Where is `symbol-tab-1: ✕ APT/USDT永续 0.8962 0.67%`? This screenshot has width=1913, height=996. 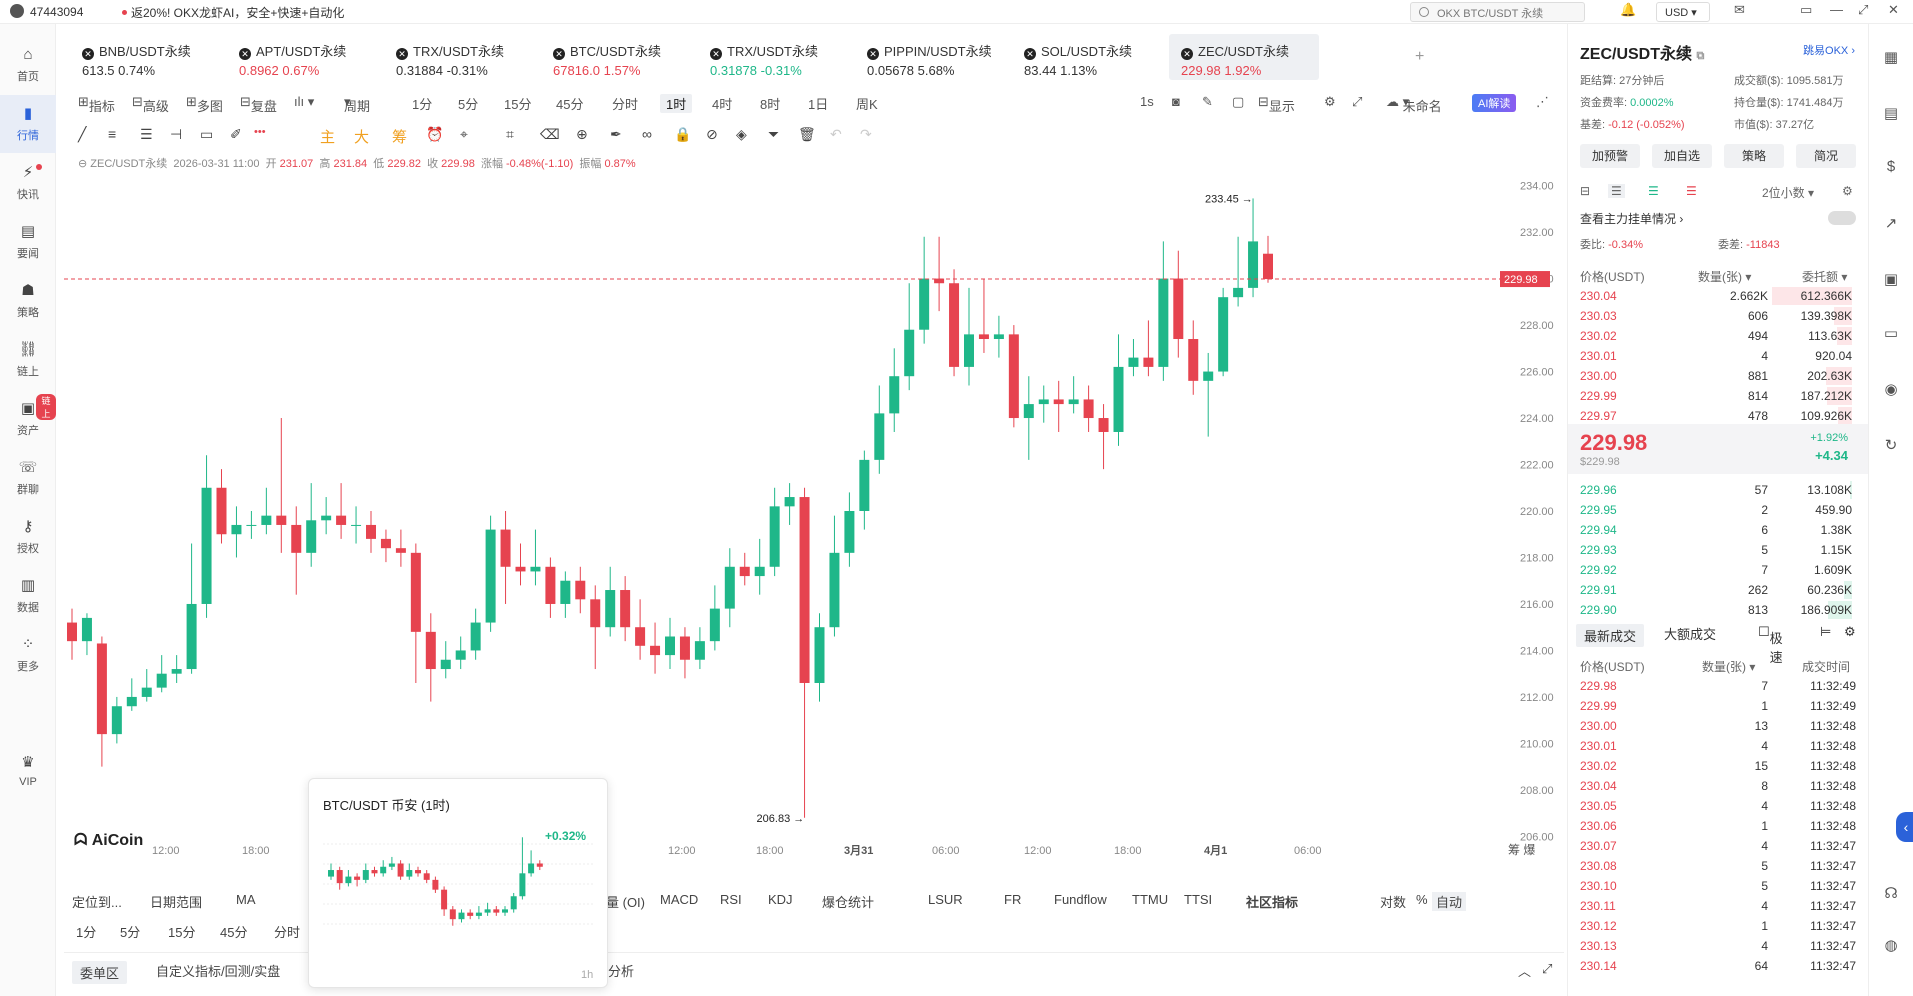 symbol-tab-1: ✕ APT/USDT永续 0.8962 0.67% is located at coordinates (302, 57).